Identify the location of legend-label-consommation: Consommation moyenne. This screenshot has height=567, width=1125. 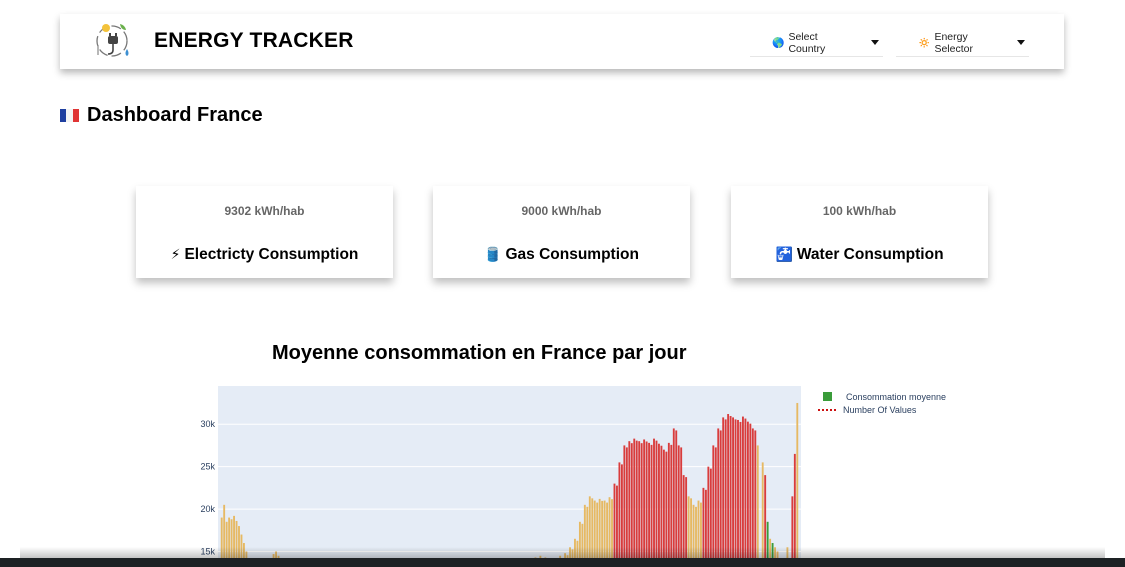
(896, 396).